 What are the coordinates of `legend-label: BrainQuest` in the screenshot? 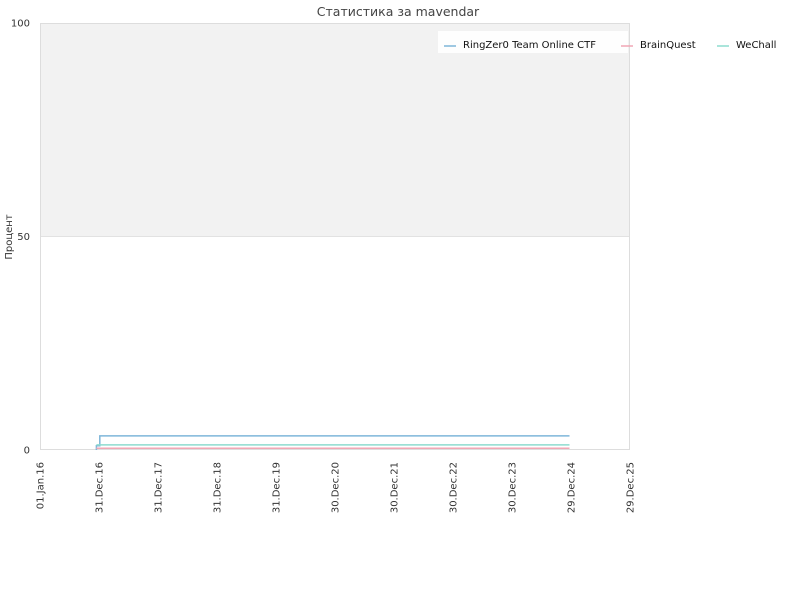 It's located at (668, 45).